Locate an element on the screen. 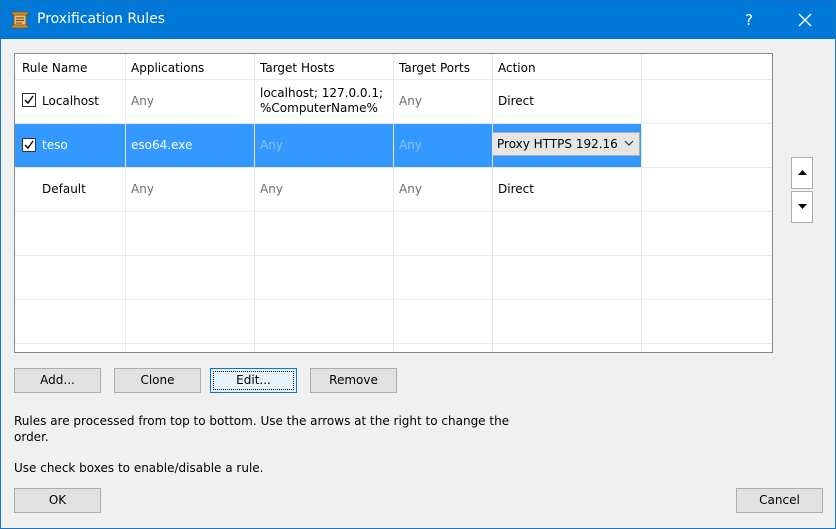  title-bar: Proxification Rules ? is located at coordinates (418, 20).